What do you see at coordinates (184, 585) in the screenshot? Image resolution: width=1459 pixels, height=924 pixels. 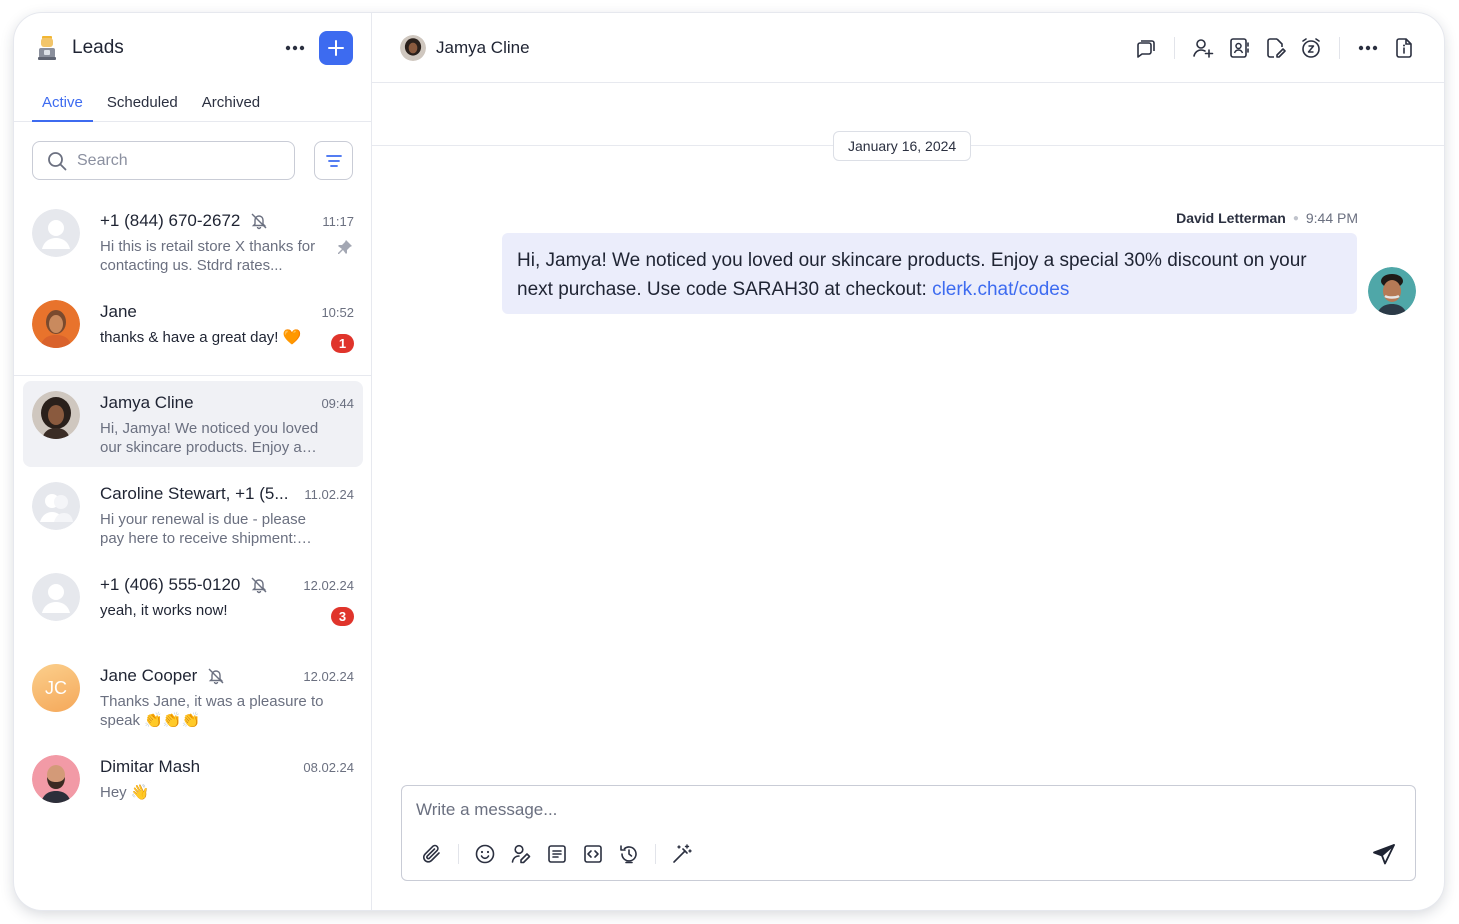 I see `conversation-name: +1 (406) 555-0120` at bounding box center [184, 585].